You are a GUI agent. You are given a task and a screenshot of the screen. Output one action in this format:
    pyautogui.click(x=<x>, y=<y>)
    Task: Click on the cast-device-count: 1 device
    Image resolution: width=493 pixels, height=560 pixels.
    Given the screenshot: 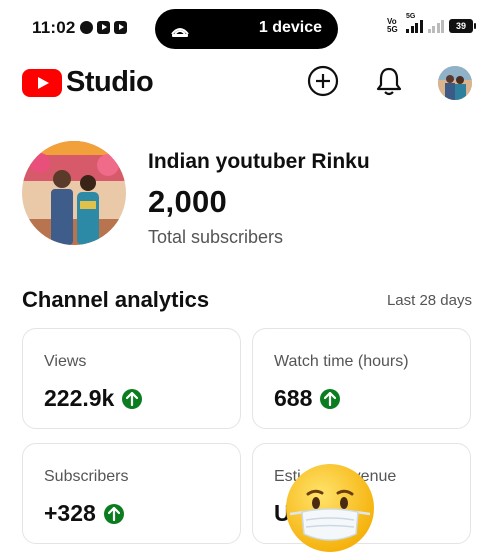 What is the action you would take?
    pyautogui.click(x=290, y=27)
    